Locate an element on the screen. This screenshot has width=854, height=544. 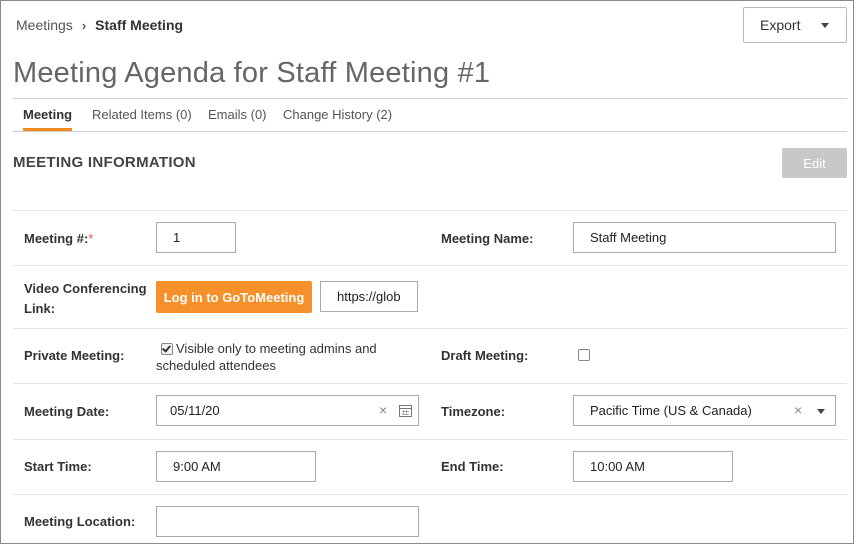
start-time-input: 9:00 AM is located at coordinates (236, 466).